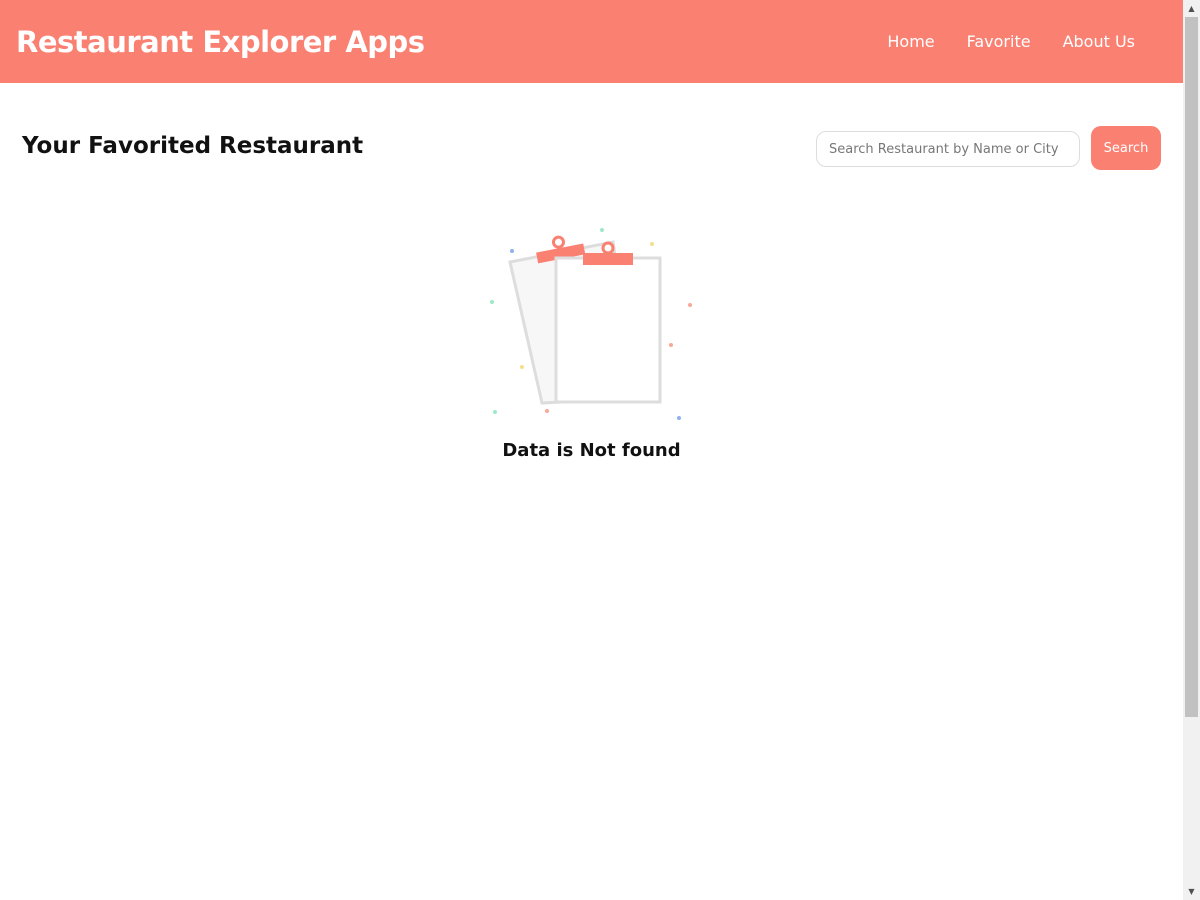  Describe the element at coordinates (591, 324) in the screenshot. I see `empty-clipboard-icon` at that location.